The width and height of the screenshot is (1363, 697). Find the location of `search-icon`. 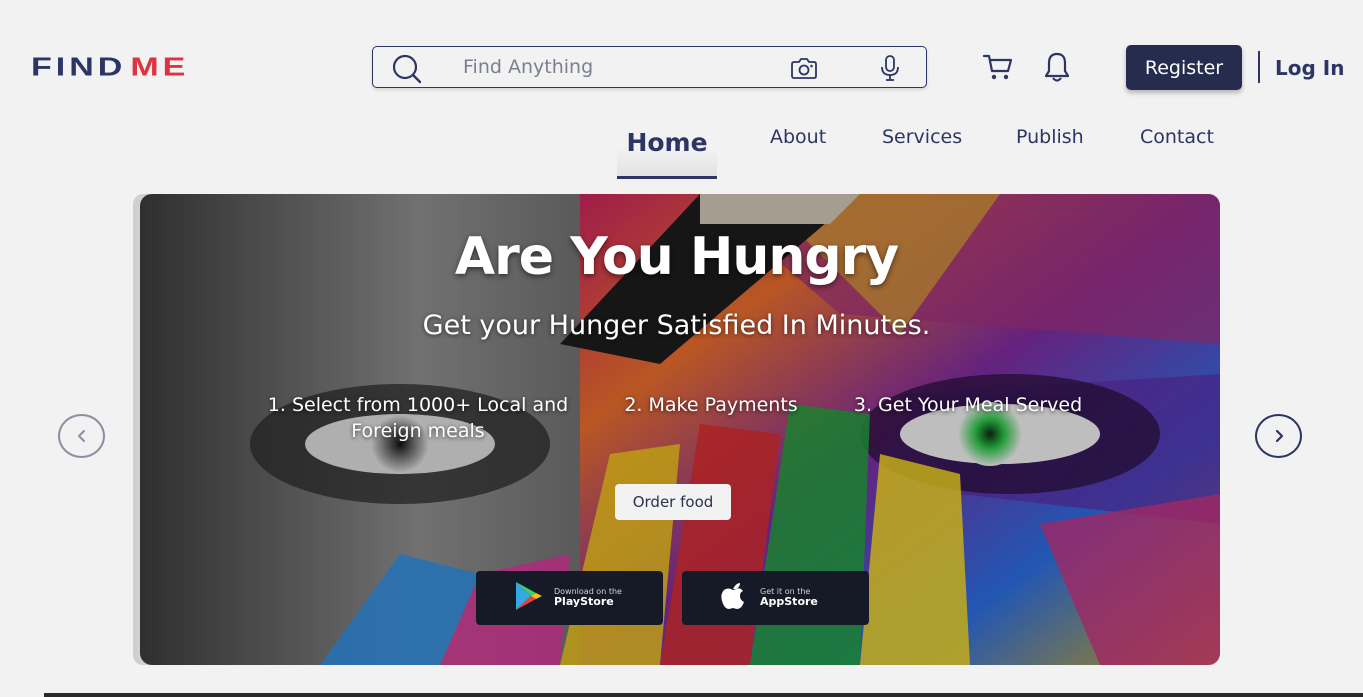

search-icon is located at coordinates (407, 71).